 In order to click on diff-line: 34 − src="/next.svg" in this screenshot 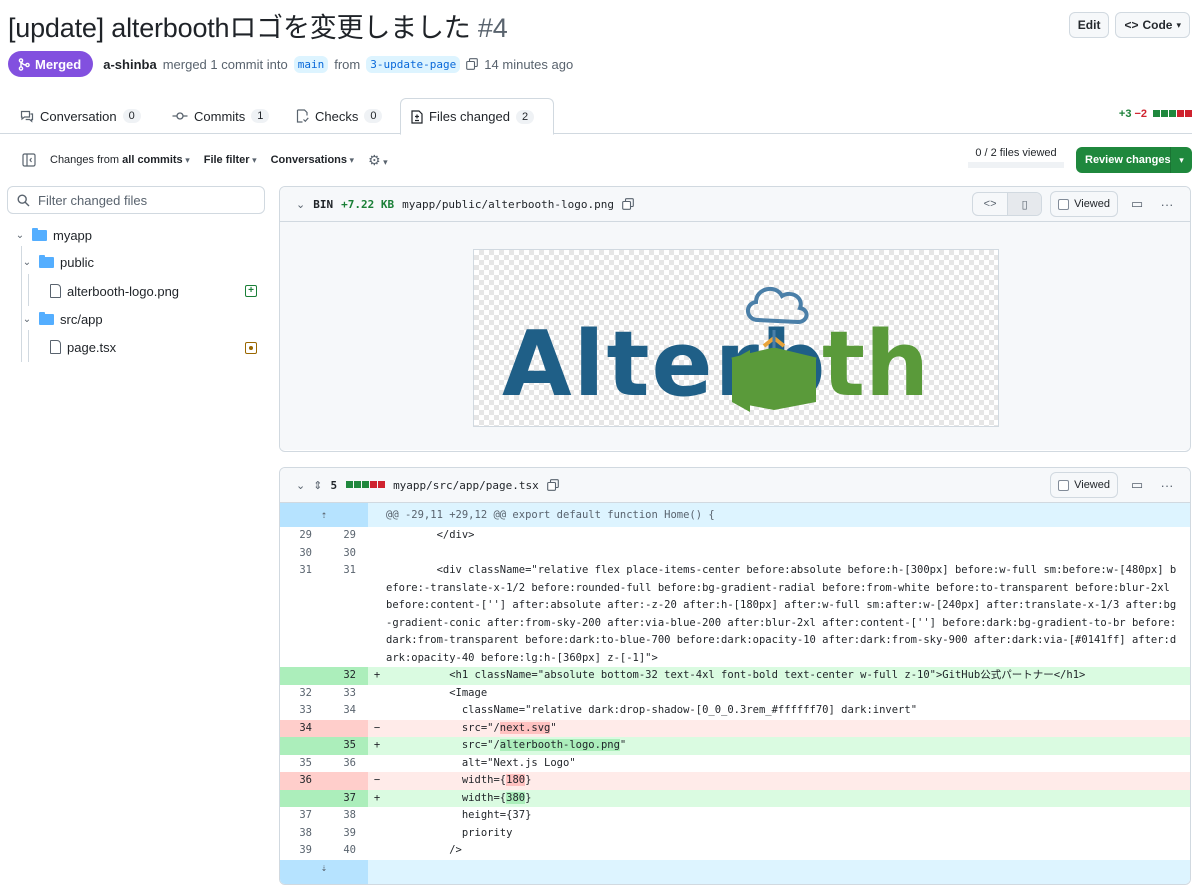, I will do `click(735, 728)`.